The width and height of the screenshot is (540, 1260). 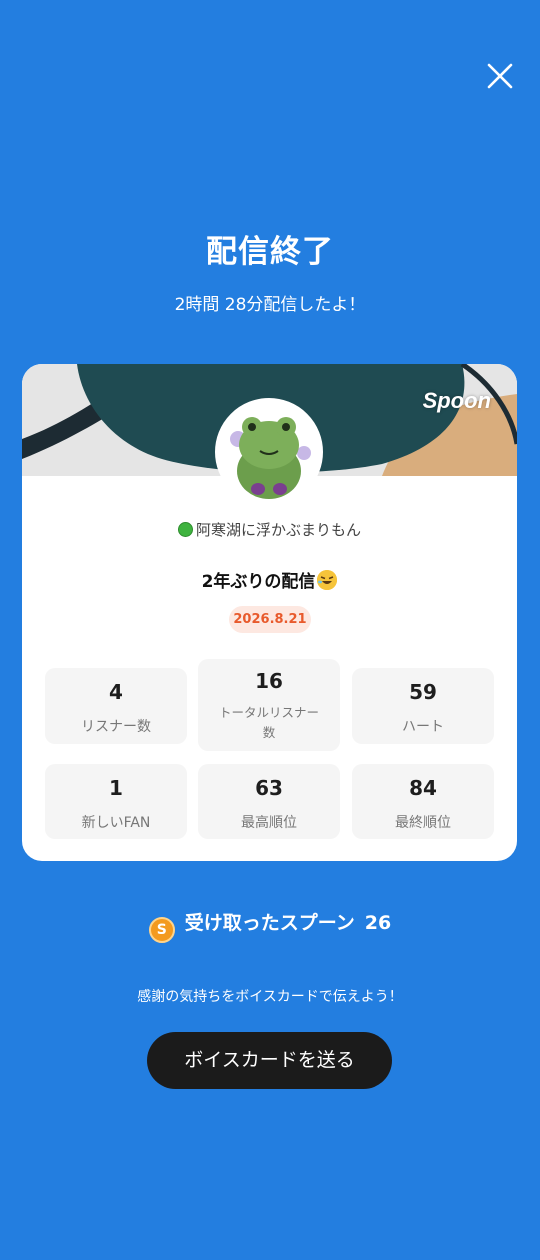 What do you see at coordinates (116, 727) in the screenshot?
I see `stat-label: リスナー数` at bounding box center [116, 727].